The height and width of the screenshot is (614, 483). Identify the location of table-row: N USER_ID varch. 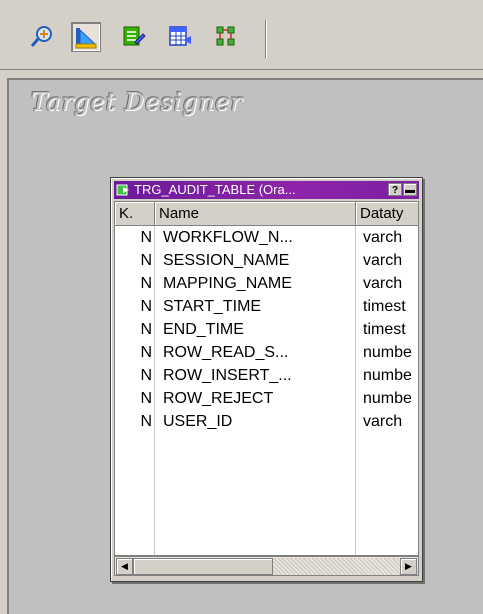
(266, 421).